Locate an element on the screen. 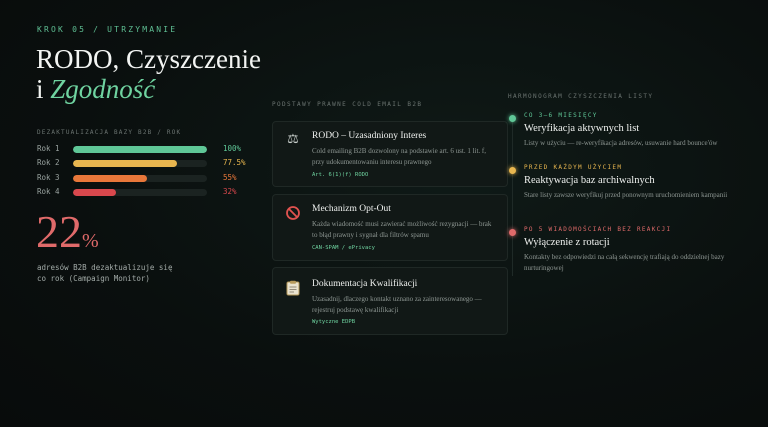 This screenshot has width=768, height=427. decay-row-label: Rok 3 is located at coordinates (48, 177).